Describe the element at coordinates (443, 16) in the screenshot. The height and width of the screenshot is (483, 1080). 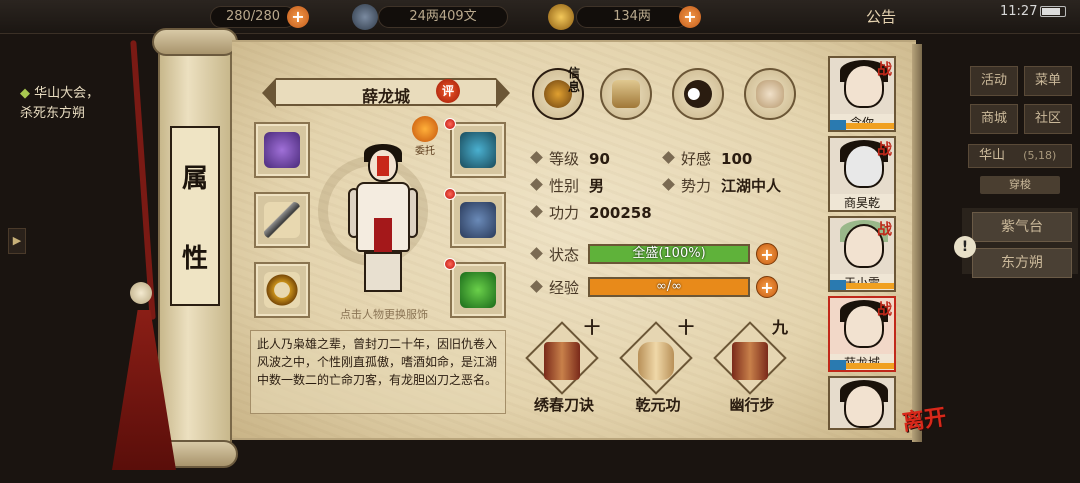
I see `money-value: 24两409文` at that location.